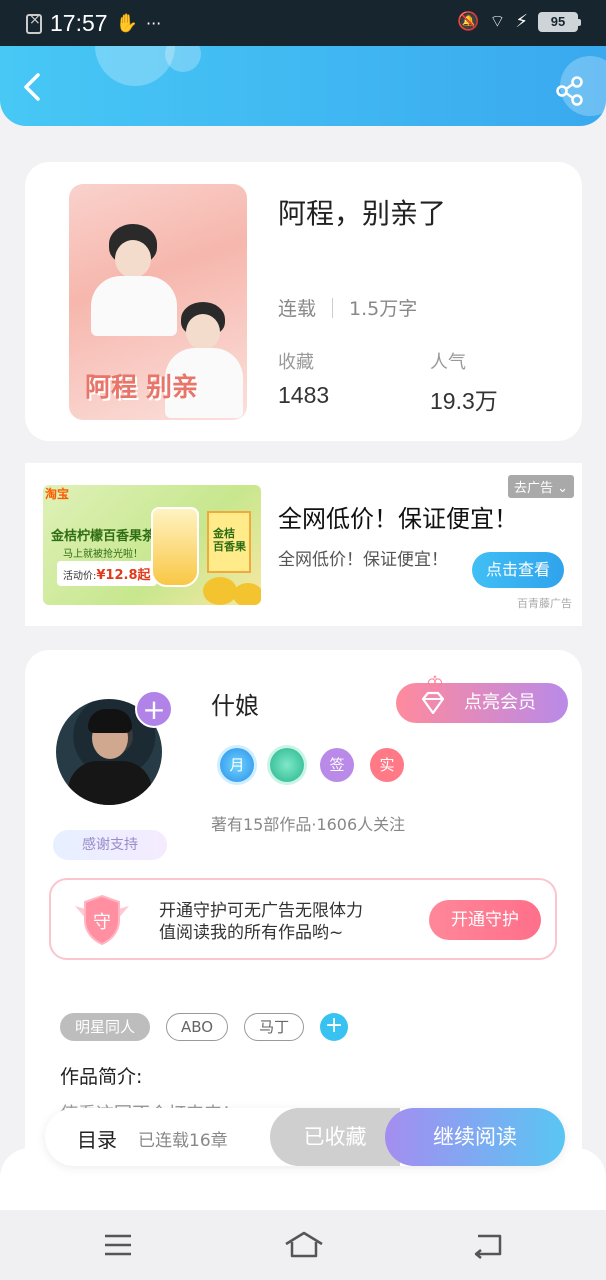  What do you see at coordinates (485, 920) in the screenshot?
I see `activate-guard-button: 开通守护` at bounding box center [485, 920].